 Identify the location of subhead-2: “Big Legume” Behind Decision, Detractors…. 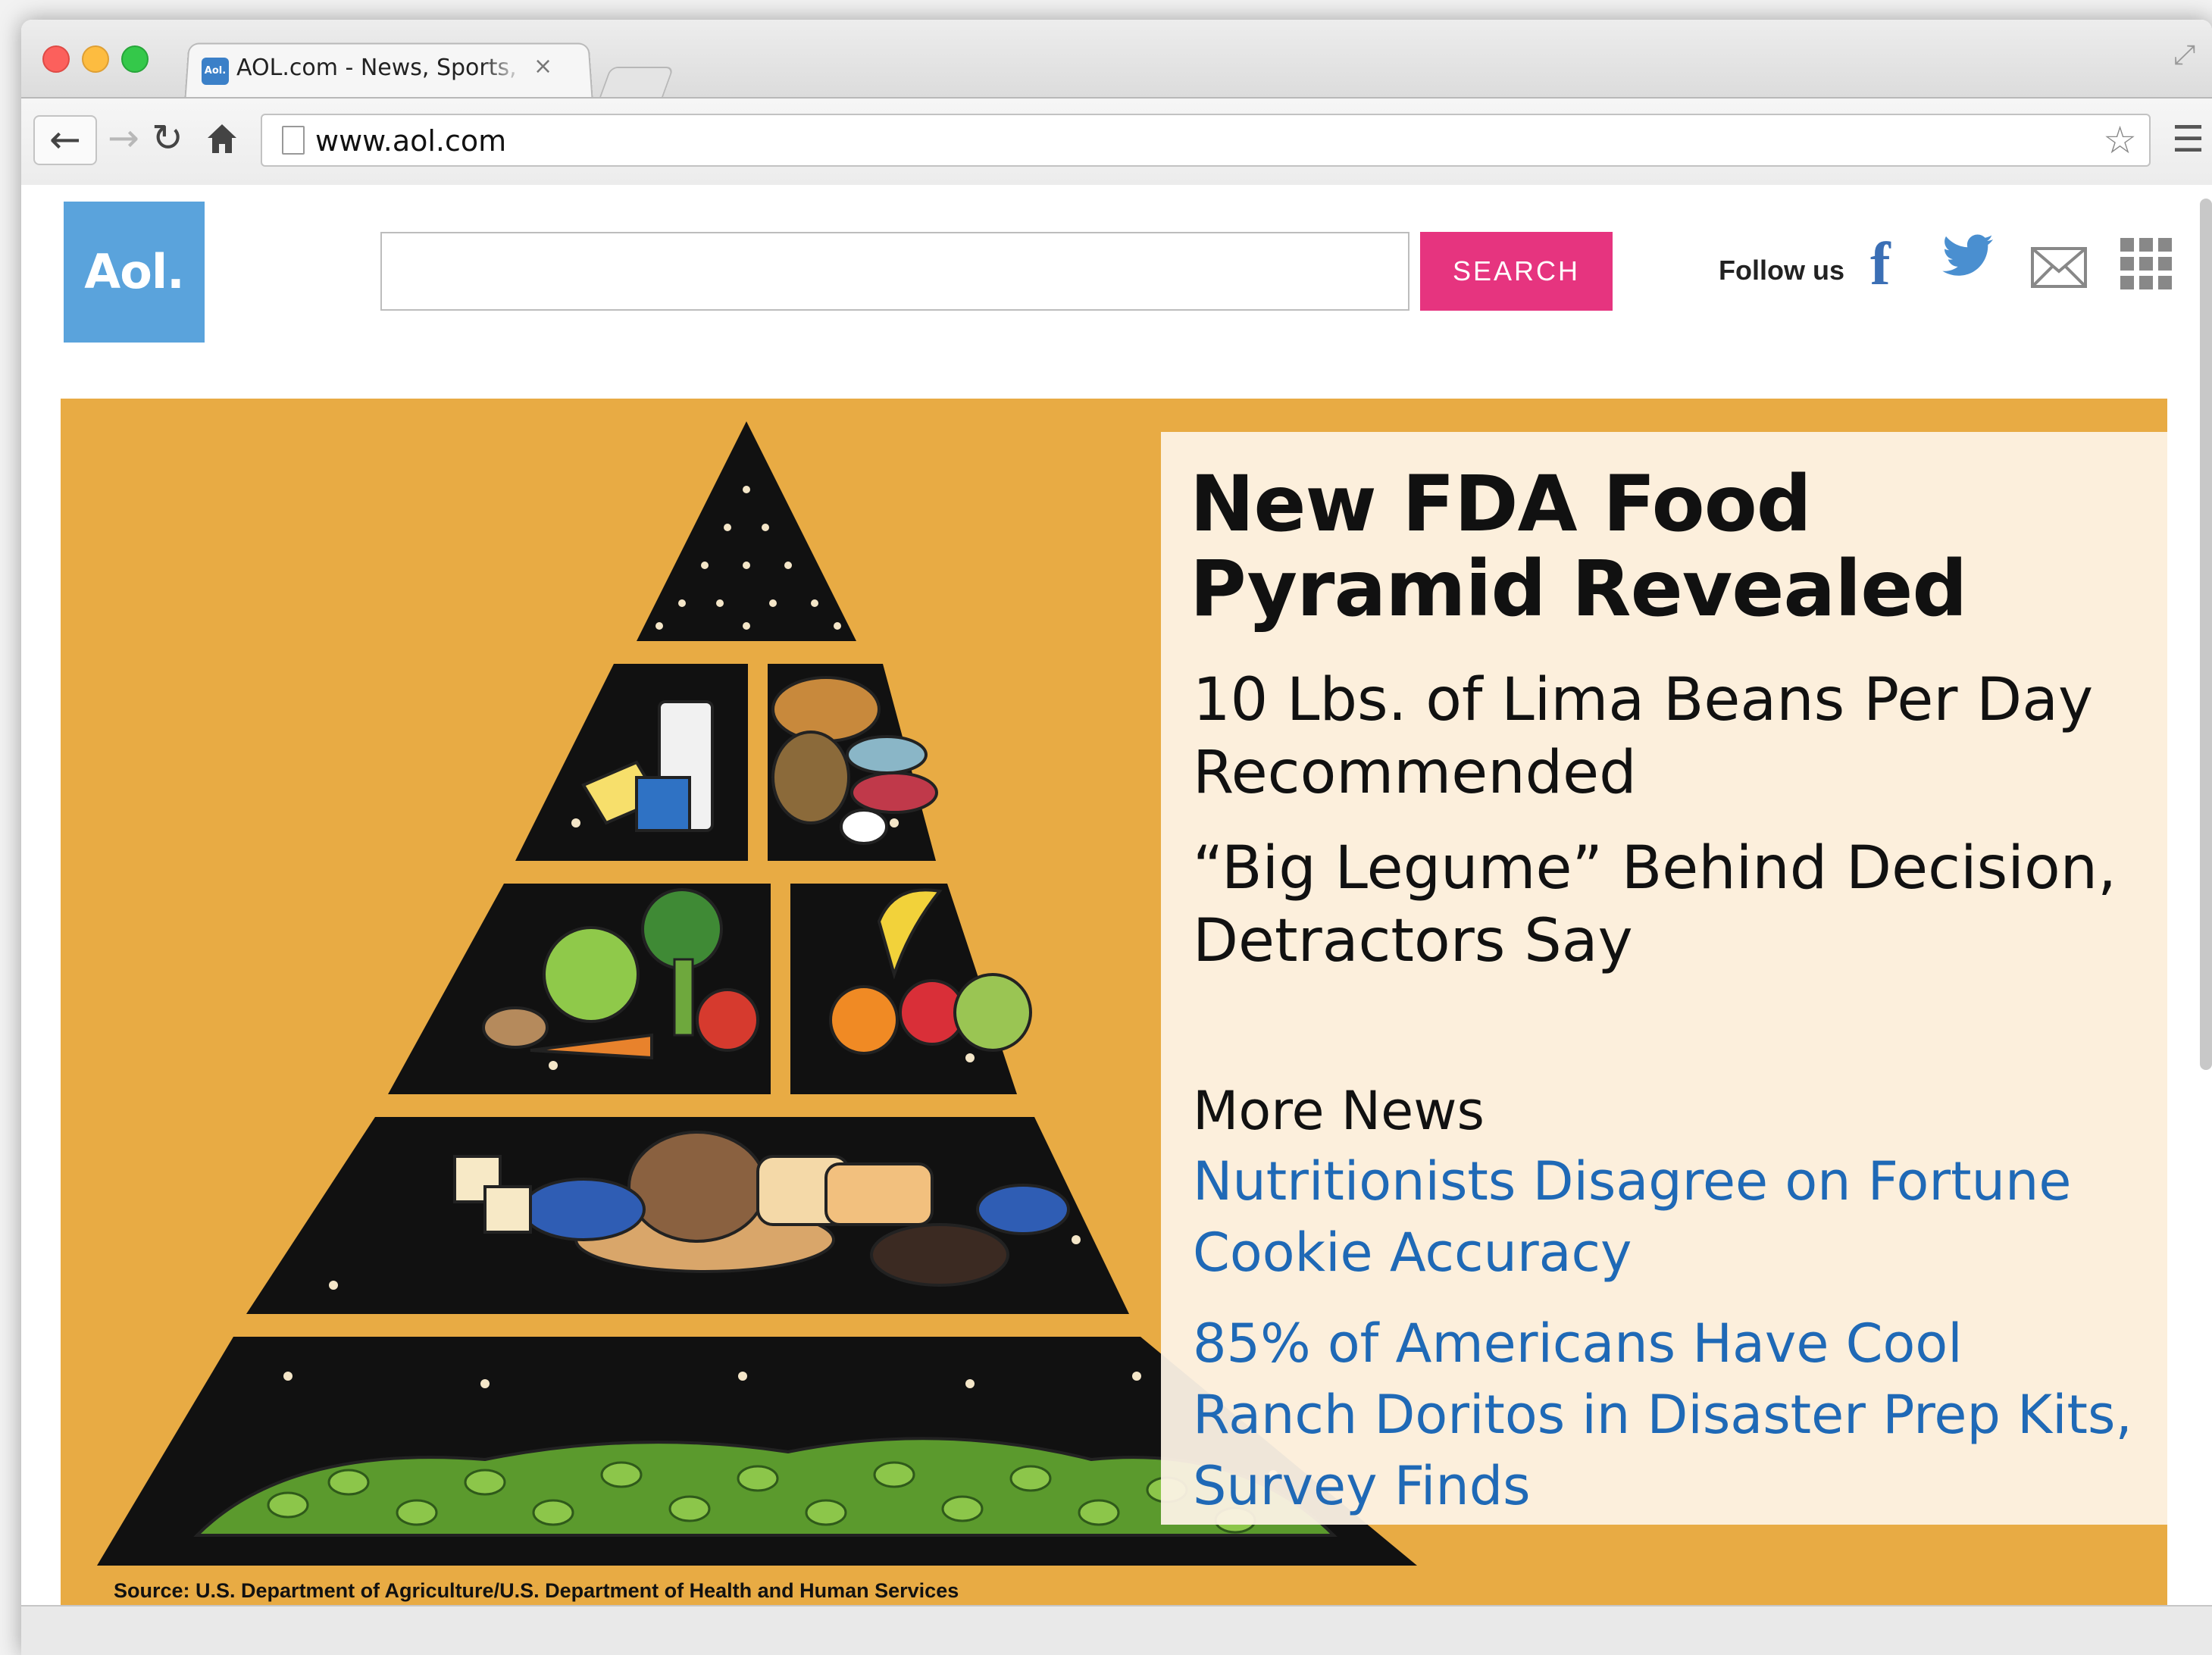
(1665, 905).